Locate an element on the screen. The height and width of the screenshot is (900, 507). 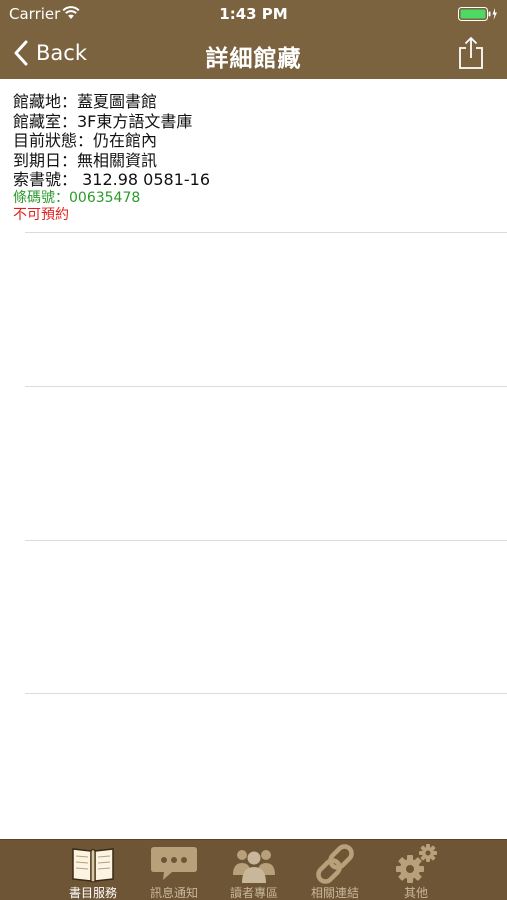
tab-related-links: 相關連結 is located at coordinates (335, 870).